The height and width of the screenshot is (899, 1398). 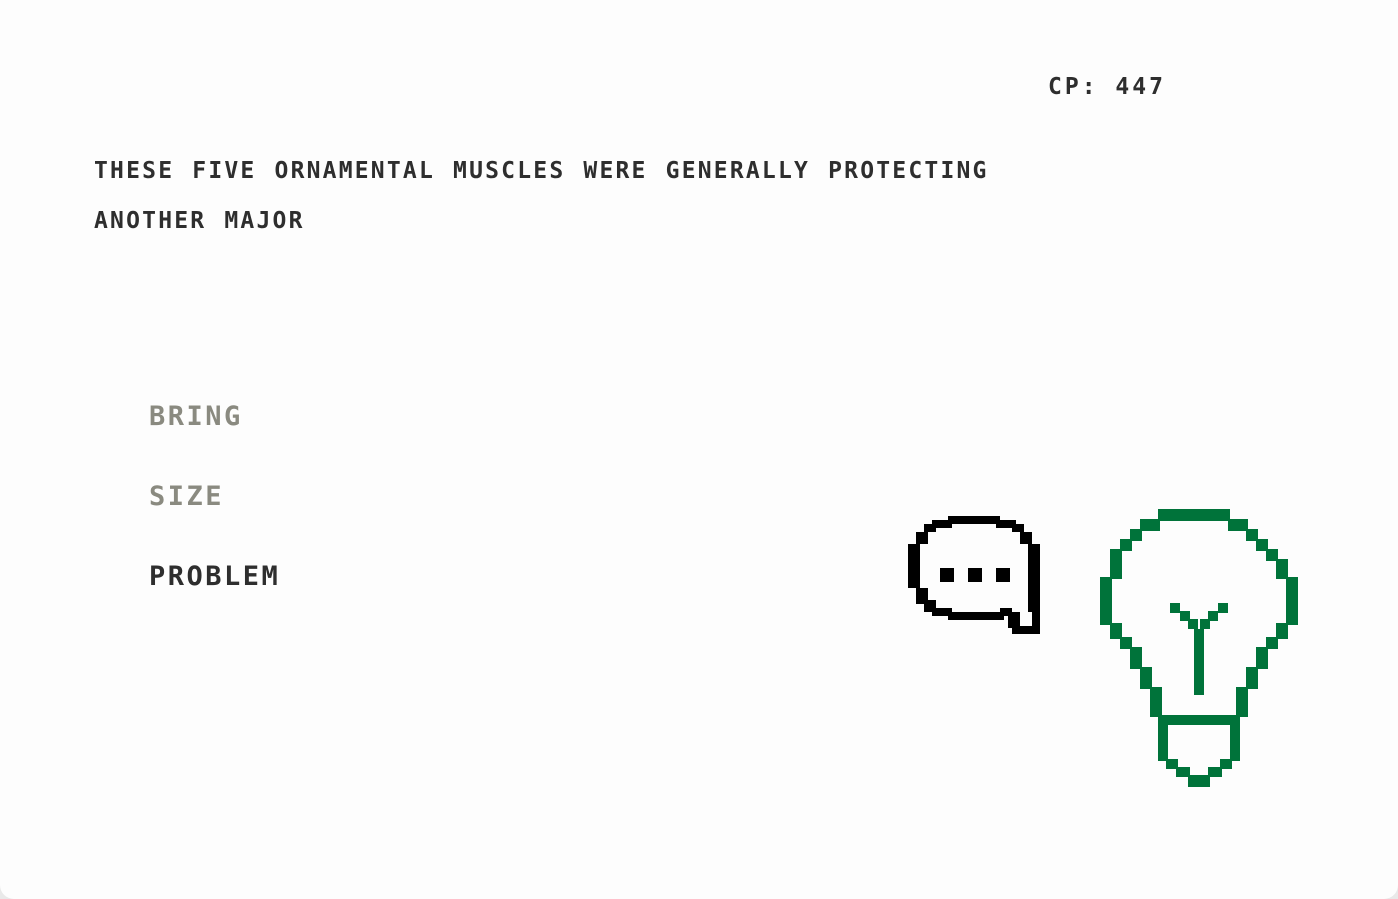 I want to click on choice-bring: BRING, so click(x=214, y=438).